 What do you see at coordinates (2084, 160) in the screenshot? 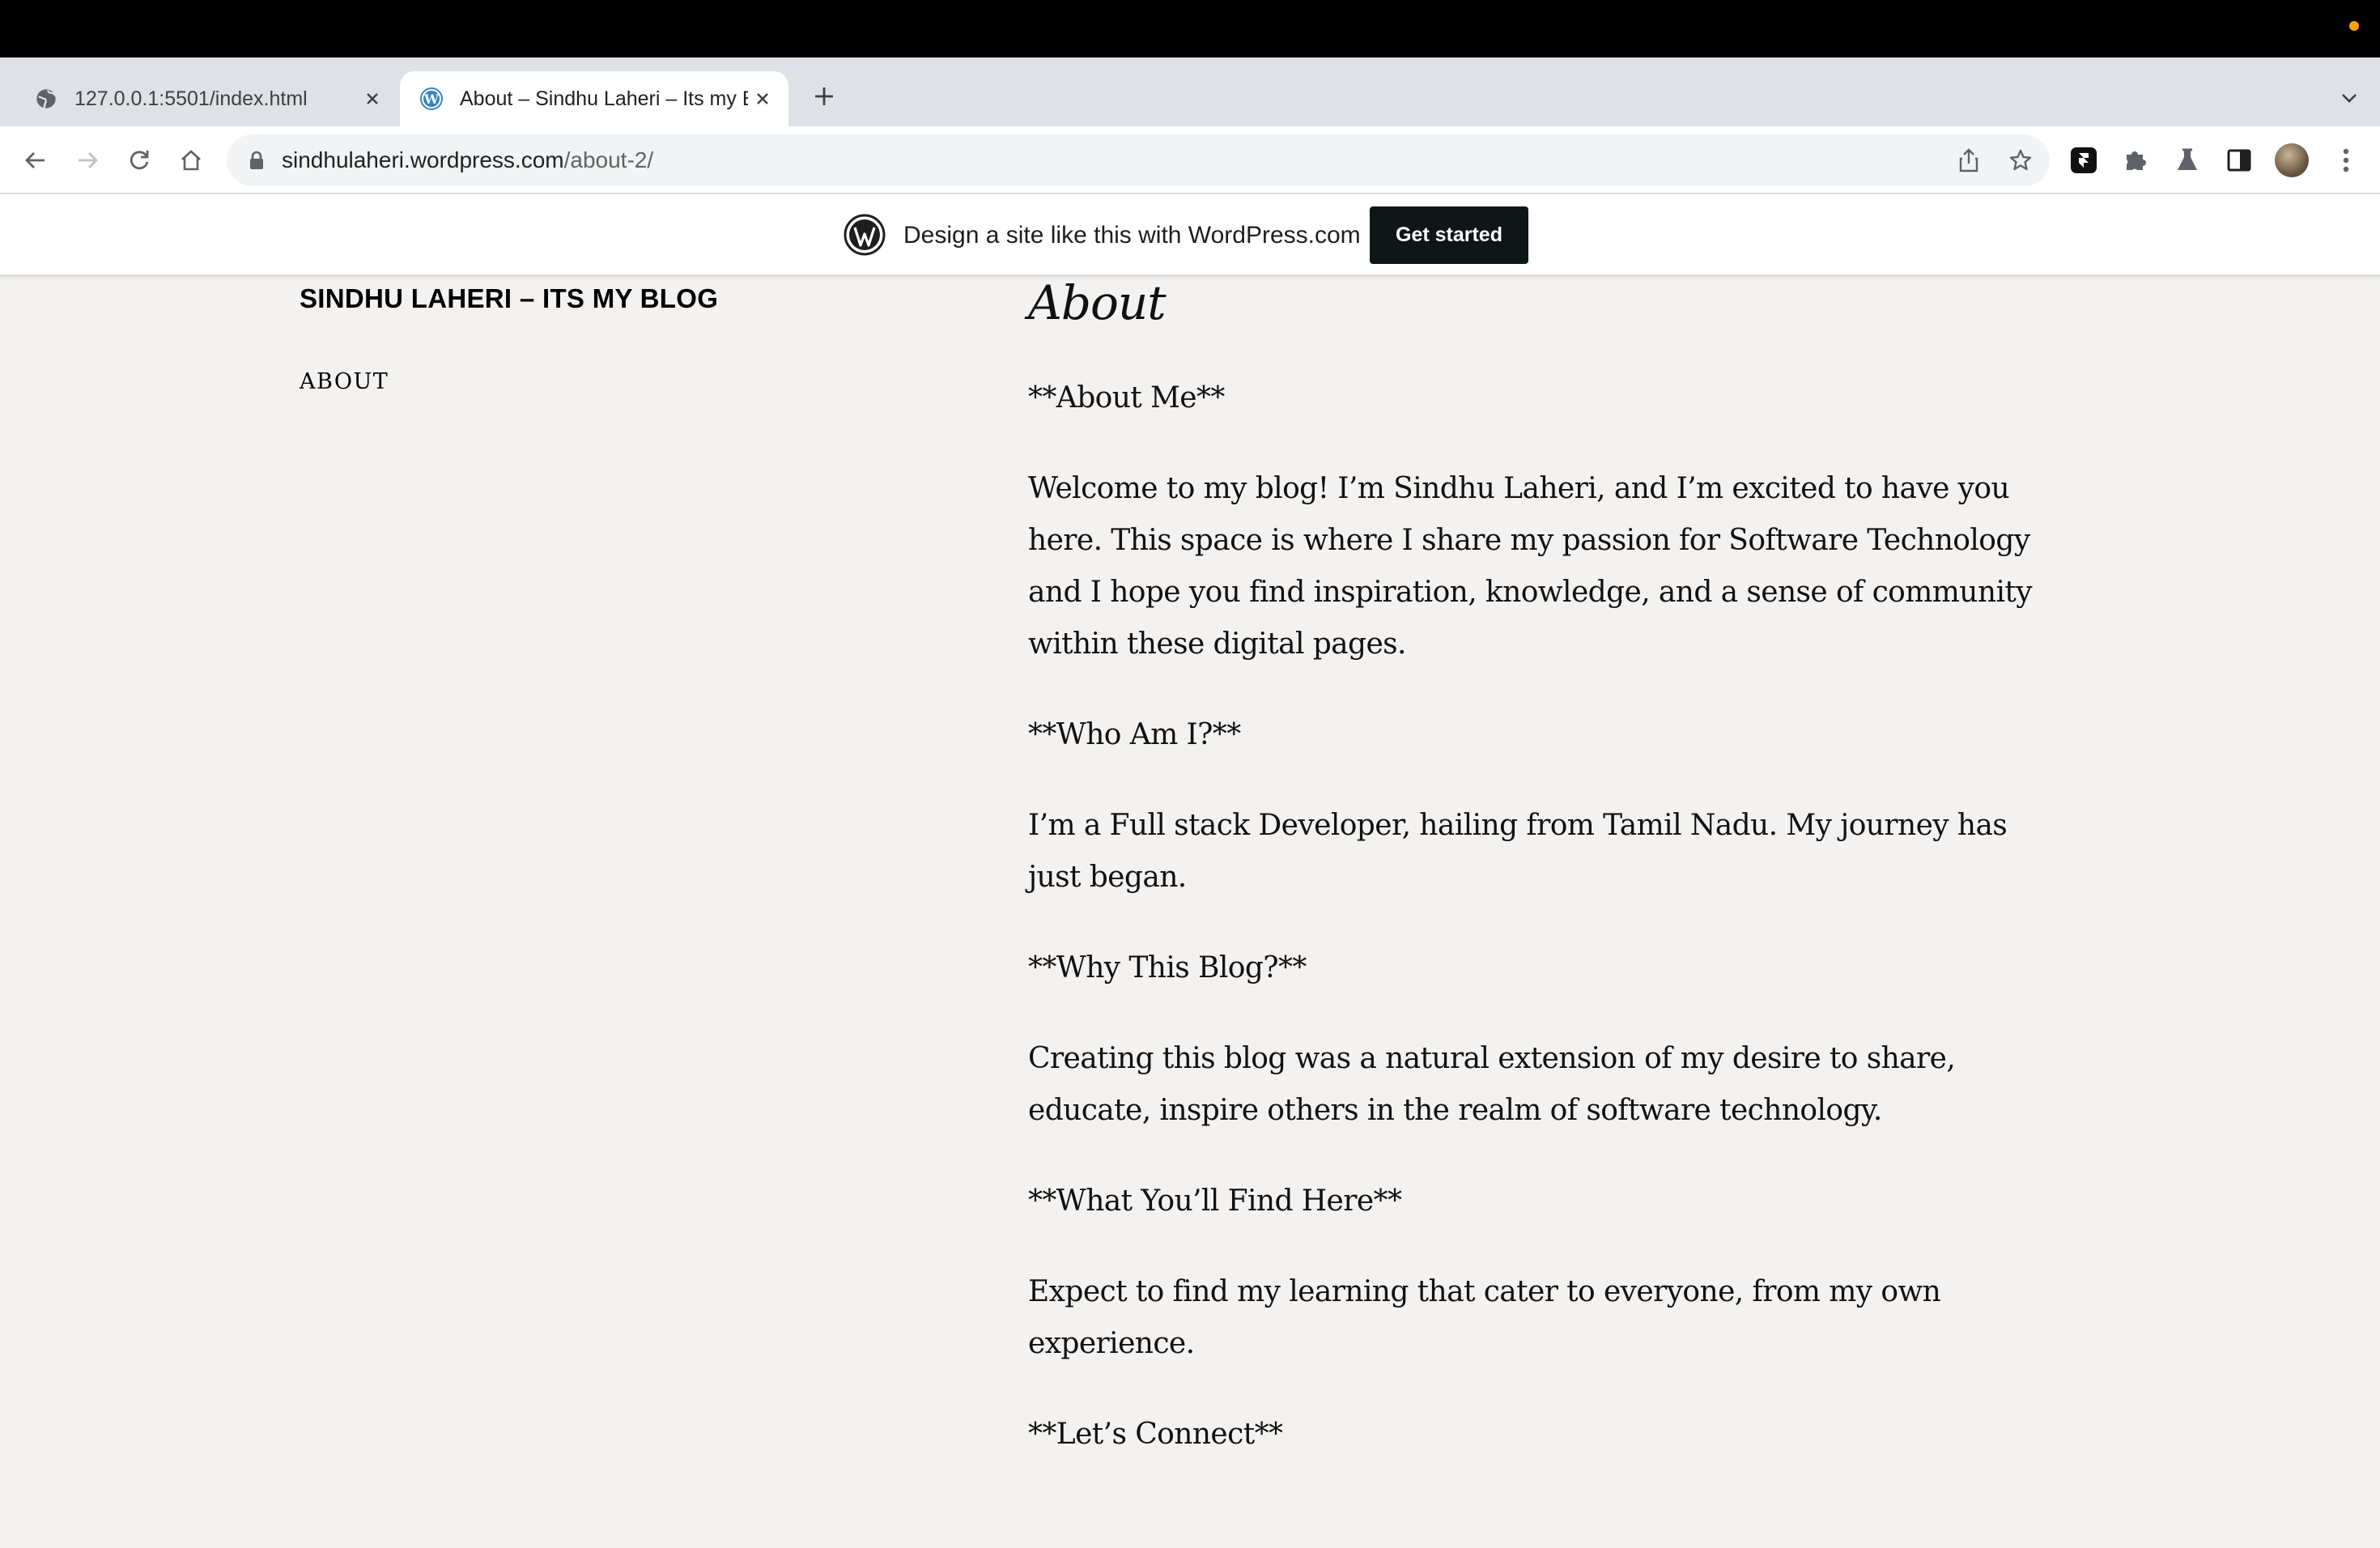
I see `framer-extension-icon` at bounding box center [2084, 160].